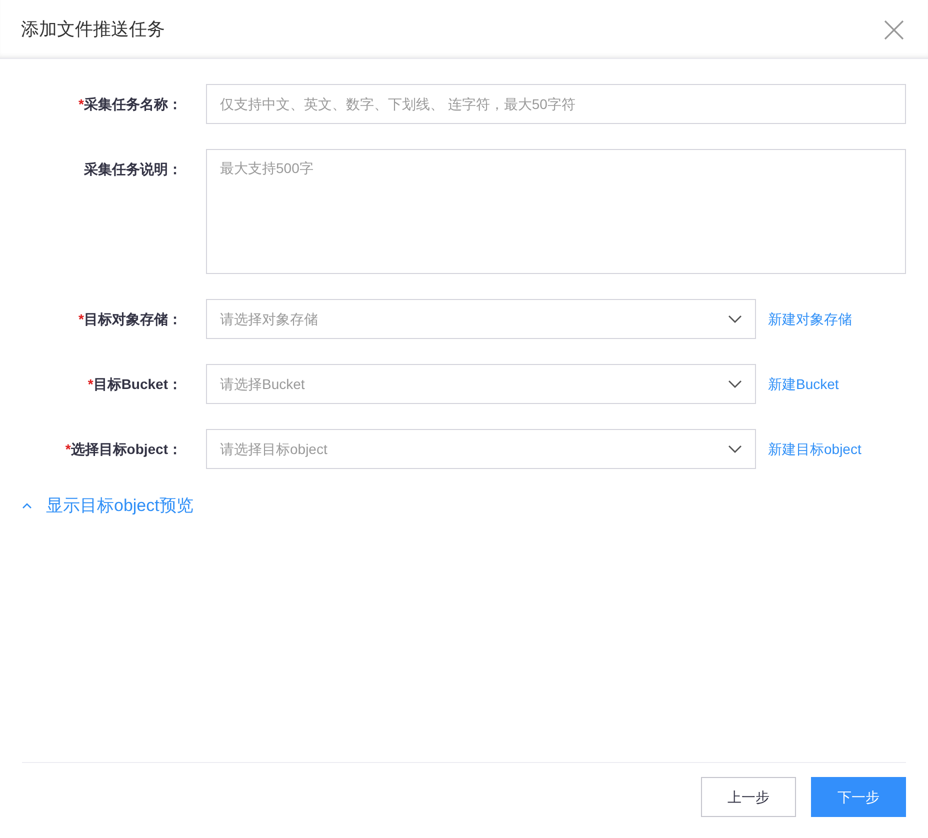  What do you see at coordinates (810, 319) in the screenshot?
I see `create-link: 新建对象存储` at bounding box center [810, 319].